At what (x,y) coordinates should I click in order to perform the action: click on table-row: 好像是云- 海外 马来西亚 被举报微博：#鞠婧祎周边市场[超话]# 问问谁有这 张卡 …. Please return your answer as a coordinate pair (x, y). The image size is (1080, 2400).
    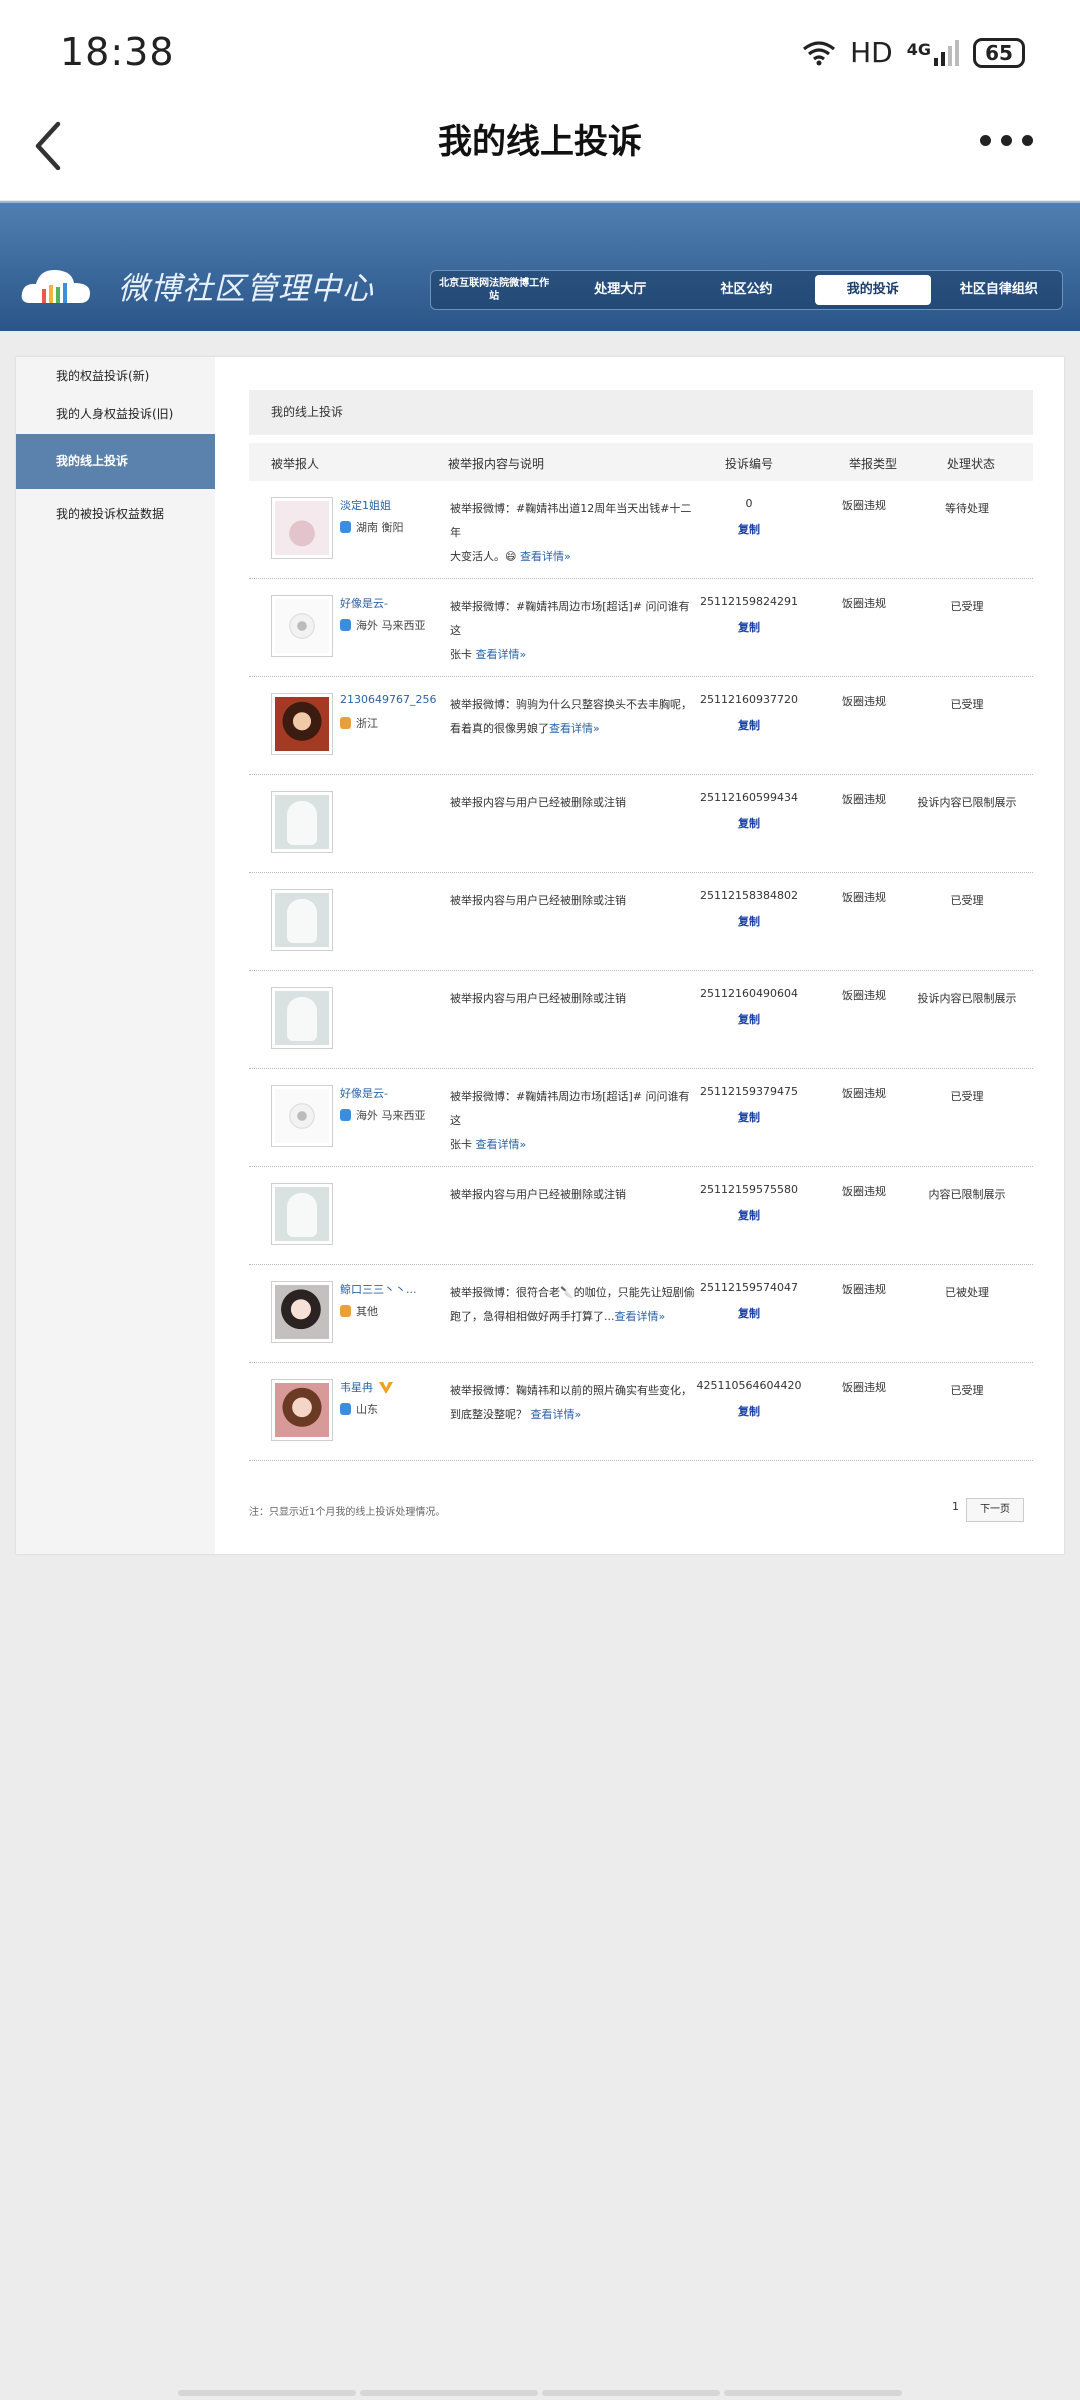
    Looking at the image, I should click on (641, 628).